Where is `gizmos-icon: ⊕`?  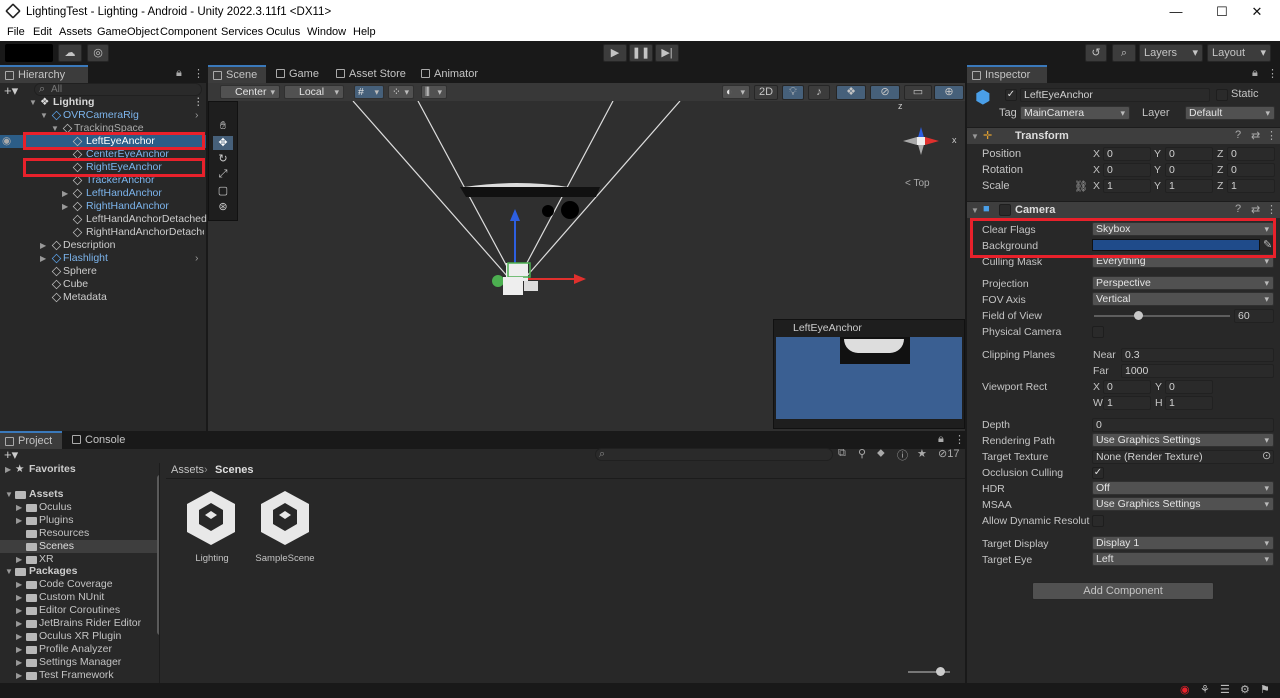
gizmos-icon: ⊕ is located at coordinates (949, 92).